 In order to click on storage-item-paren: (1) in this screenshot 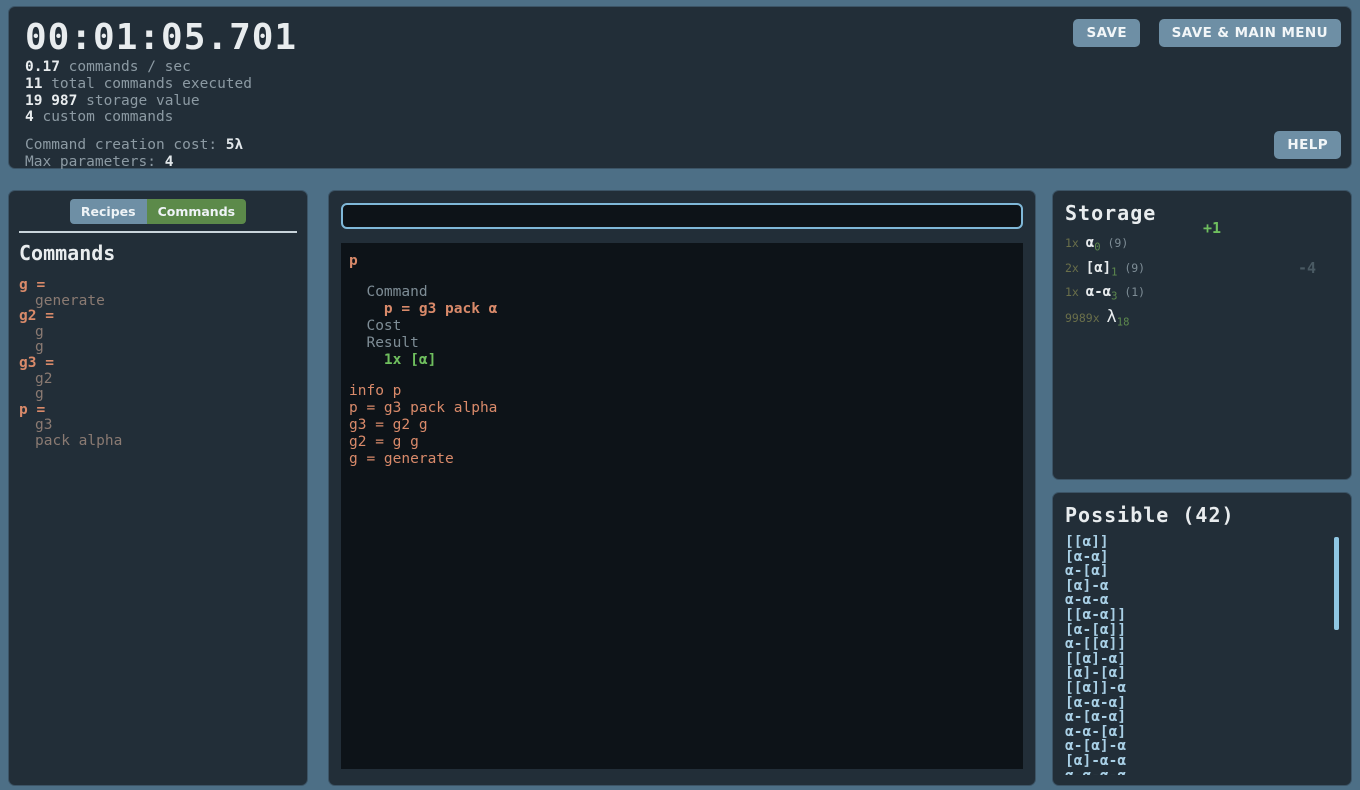, I will do `click(1131, 292)`.